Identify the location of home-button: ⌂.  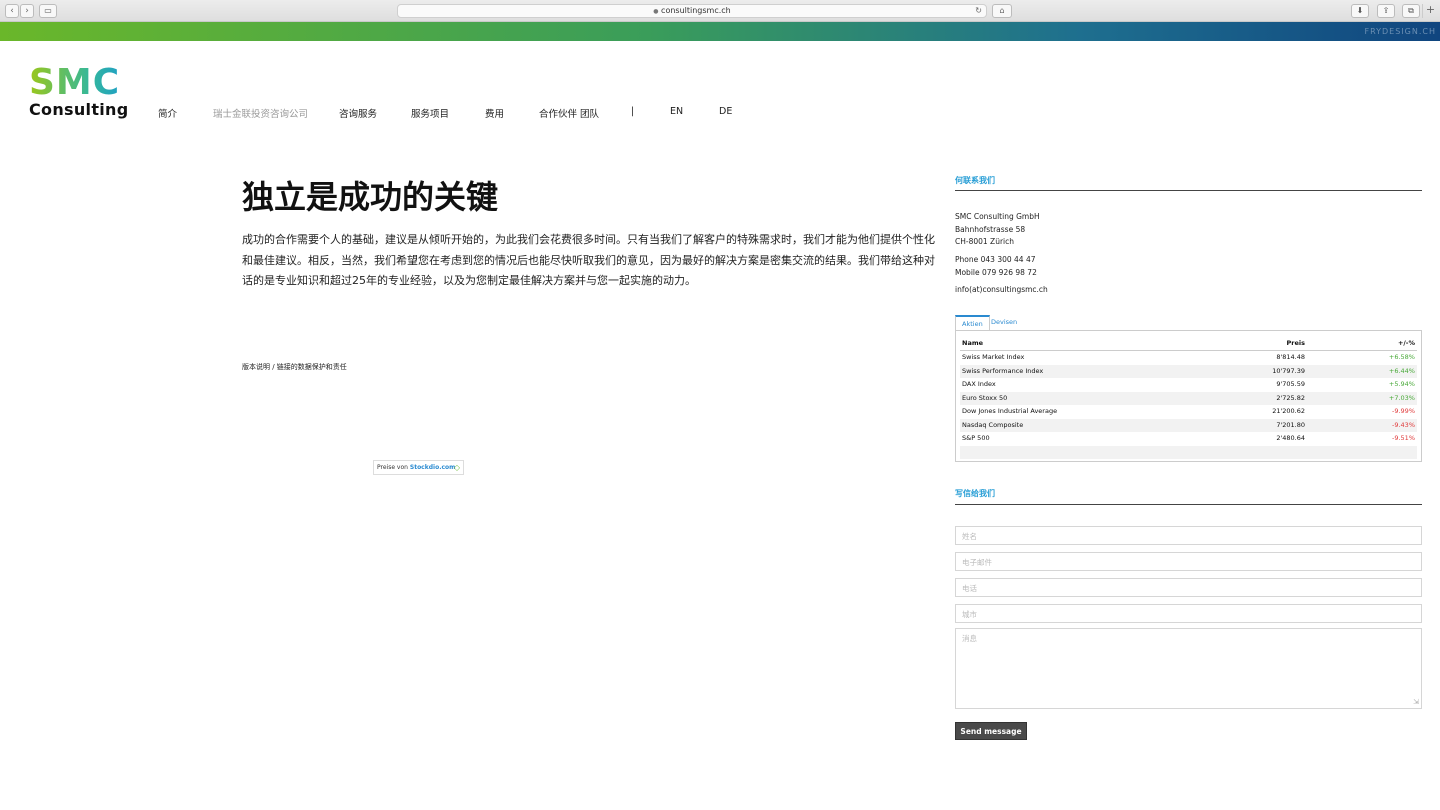
(1002, 11).